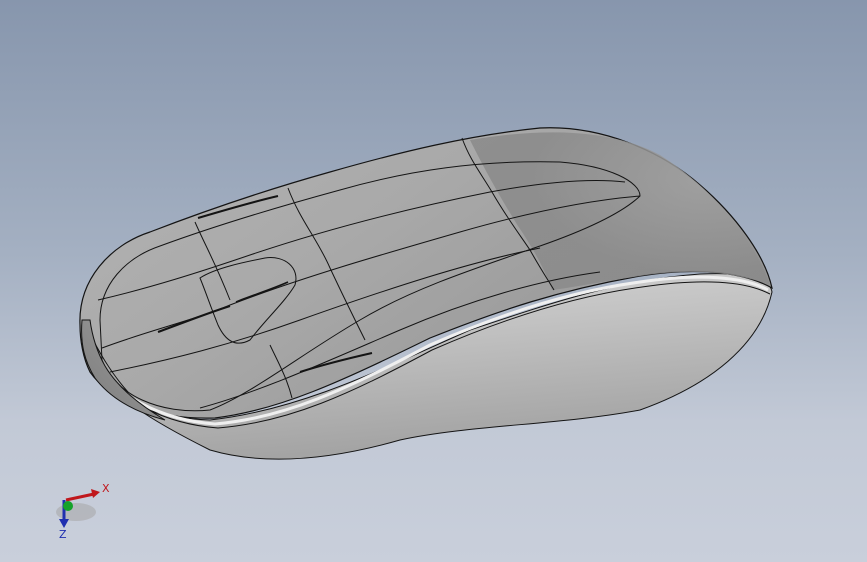  What do you see at coordinates (76, 512) in the screenshot?
I see `triad-shadow` at bounding box center [76, 512].